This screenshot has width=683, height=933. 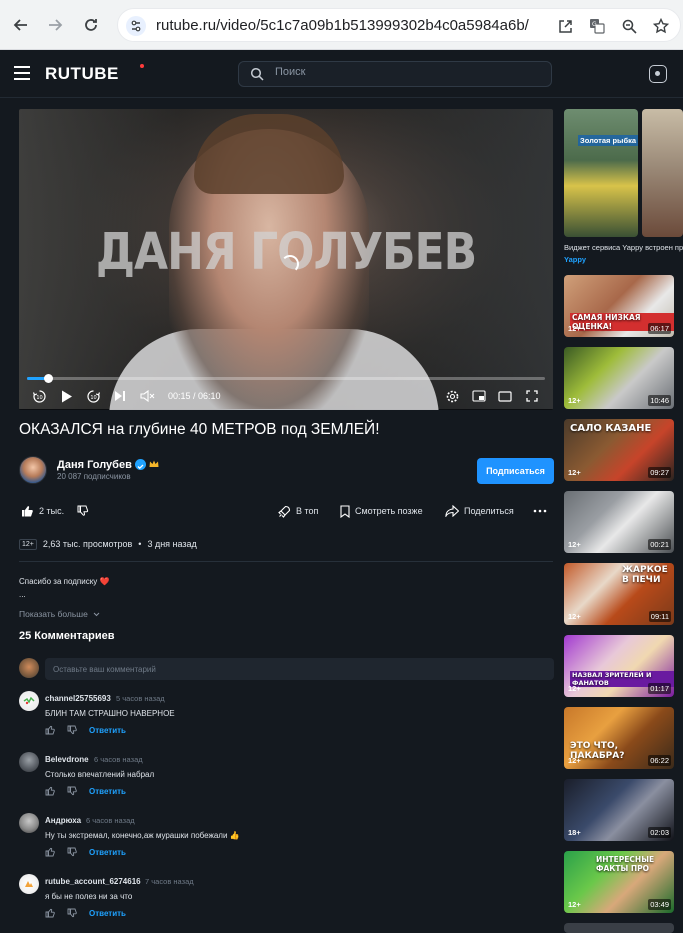 What do you see at coordinates (64, 581) in the screenshot?
I see `video-description: Спасибо за подписку ❤️` at bounding box center [64, 581].